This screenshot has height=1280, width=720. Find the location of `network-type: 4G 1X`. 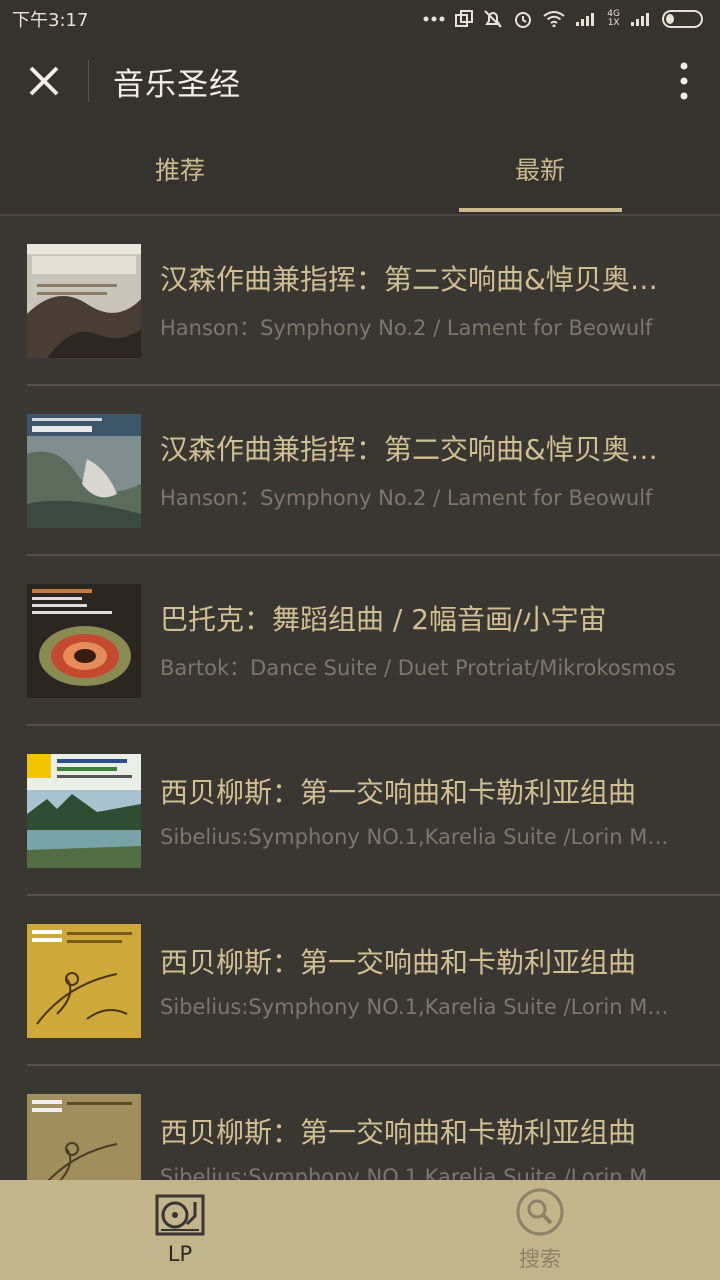

network-type: 4G 1X is located at coordinates (613, 19).